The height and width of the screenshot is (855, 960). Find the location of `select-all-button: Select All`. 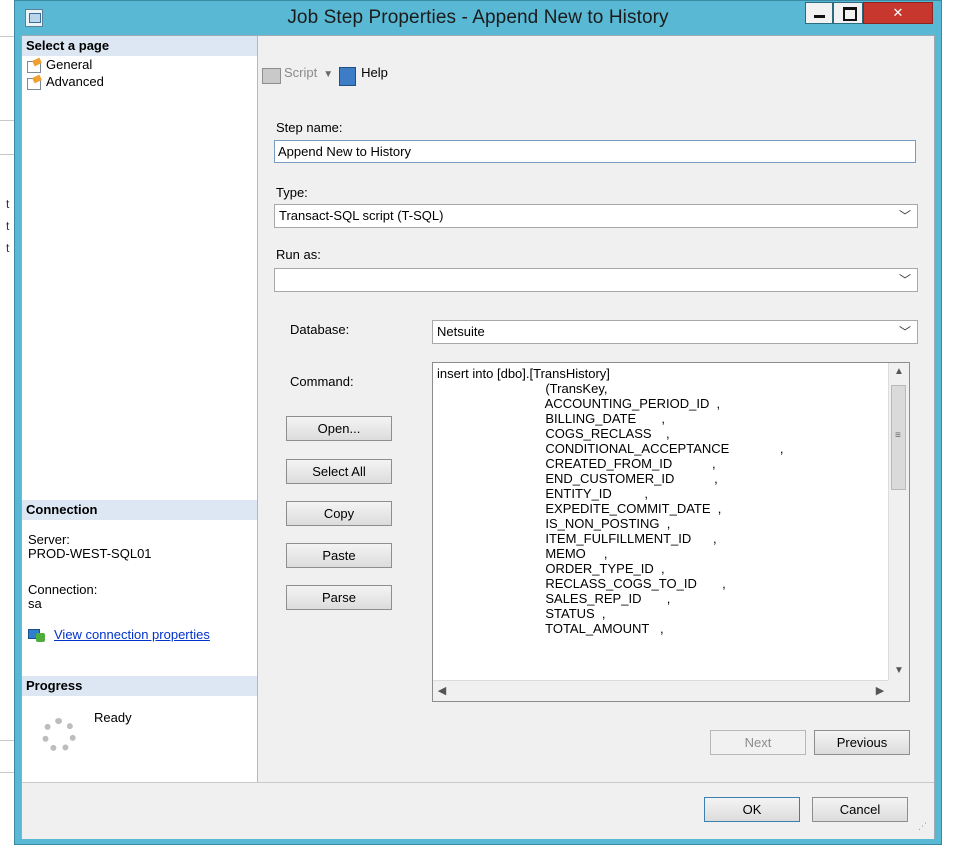

select-all-button: Select All is located at coordinates (339, 471).